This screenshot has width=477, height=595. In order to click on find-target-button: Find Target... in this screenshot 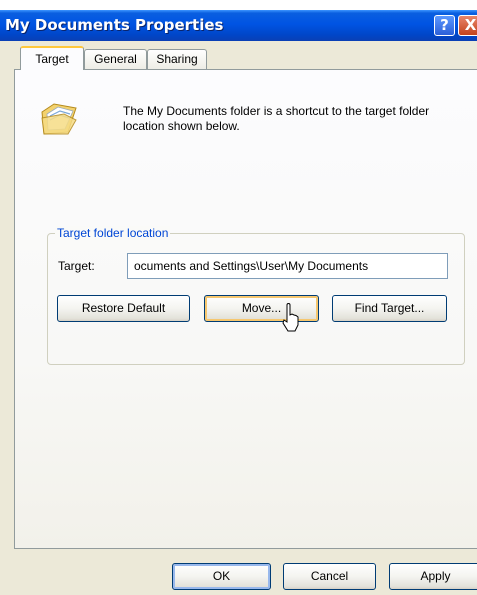, I will do `click(389, 308)`.